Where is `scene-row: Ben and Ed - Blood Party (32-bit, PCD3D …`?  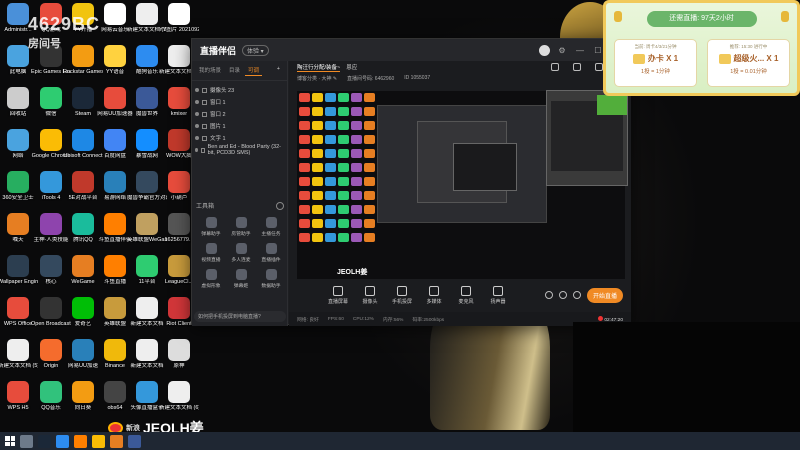 scene-row: Ben and Ed - Blood Party (32-bit, PCD3D … is located at coordinates (239, 150).